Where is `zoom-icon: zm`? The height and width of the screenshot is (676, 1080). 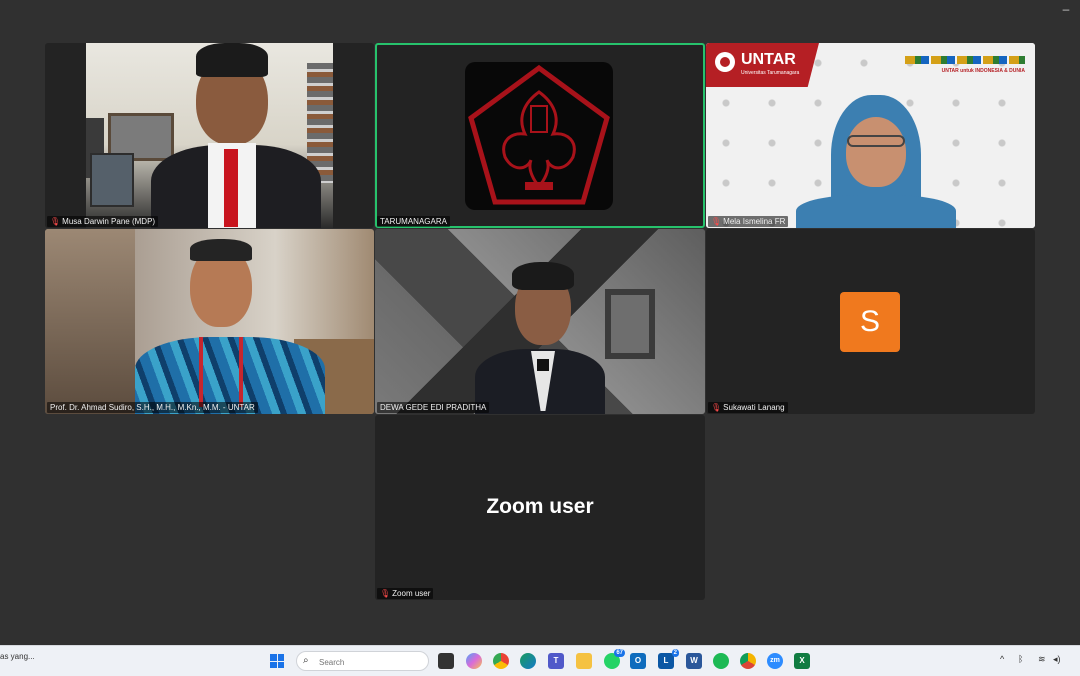
zoom-icon: zm is located at coordinates (775, 661).